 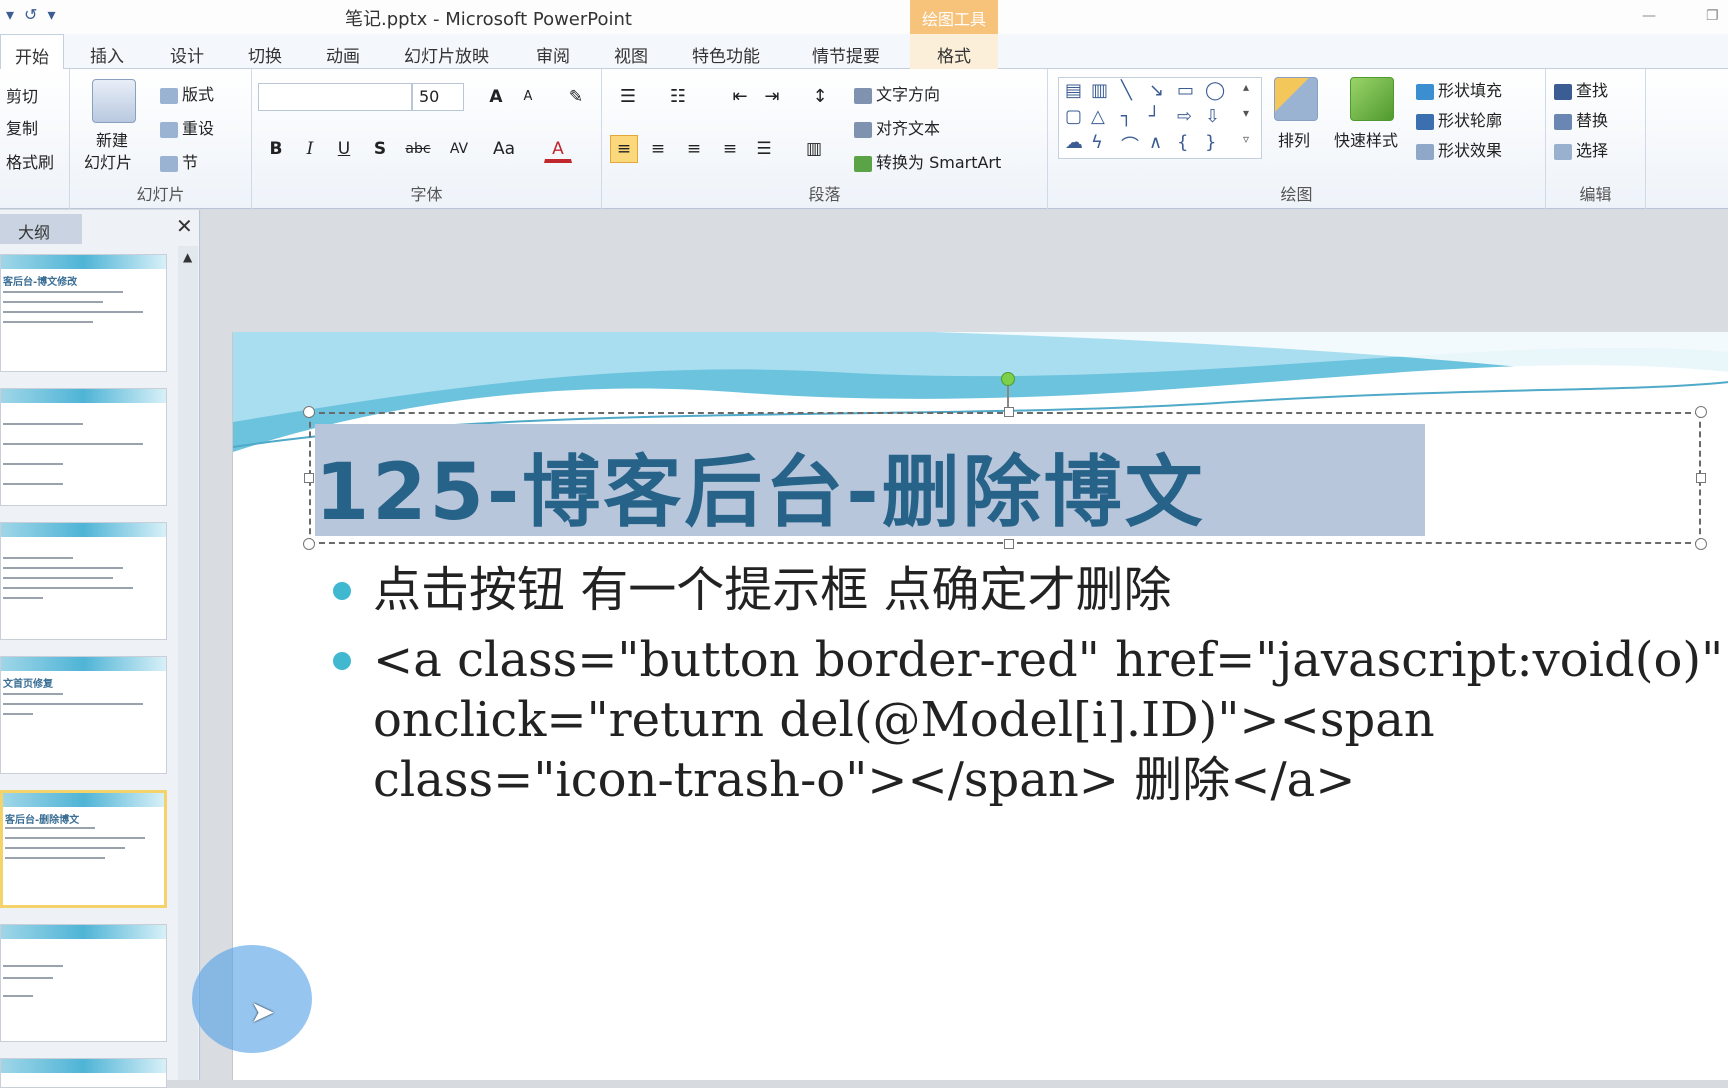 What do you see at coordinates (1126, 90) in the screenshot?
I see `line-shape-icon: ╲` at bounding box center [1126, 90].